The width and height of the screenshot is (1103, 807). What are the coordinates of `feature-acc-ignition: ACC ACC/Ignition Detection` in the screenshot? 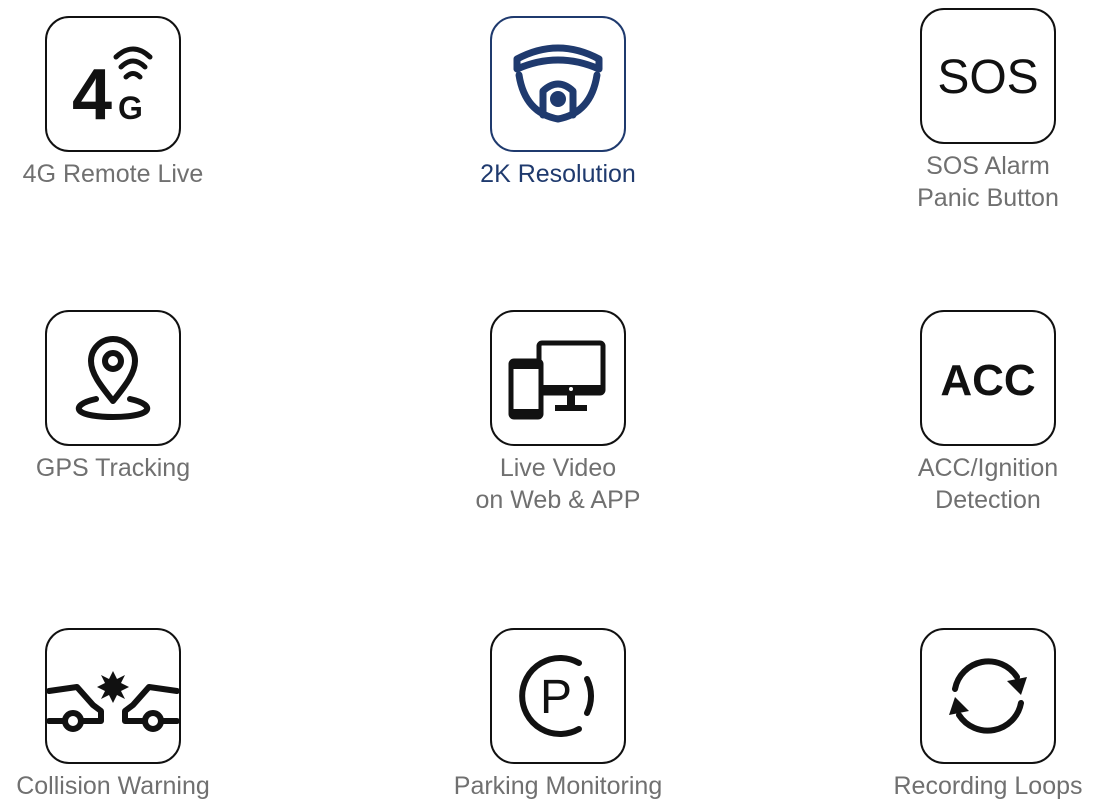 It's located at (983, 413).